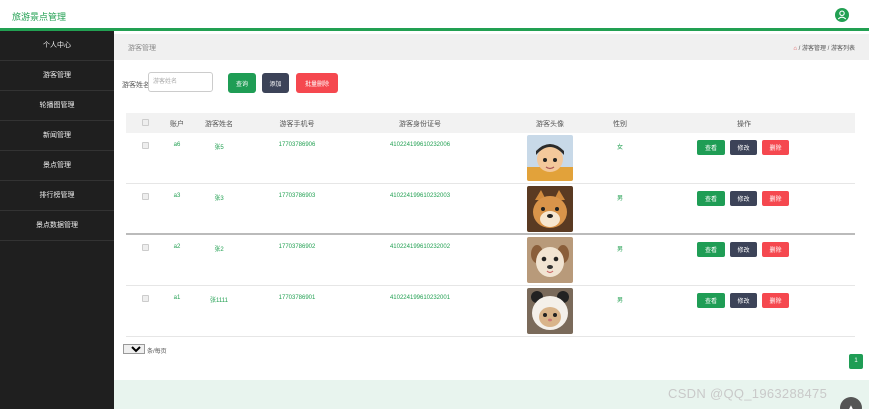  What do you see at coordinates (317, 83) in the screenshot?
I see `batch-delete-button: 批量删除` at bounding box center [317, 83].